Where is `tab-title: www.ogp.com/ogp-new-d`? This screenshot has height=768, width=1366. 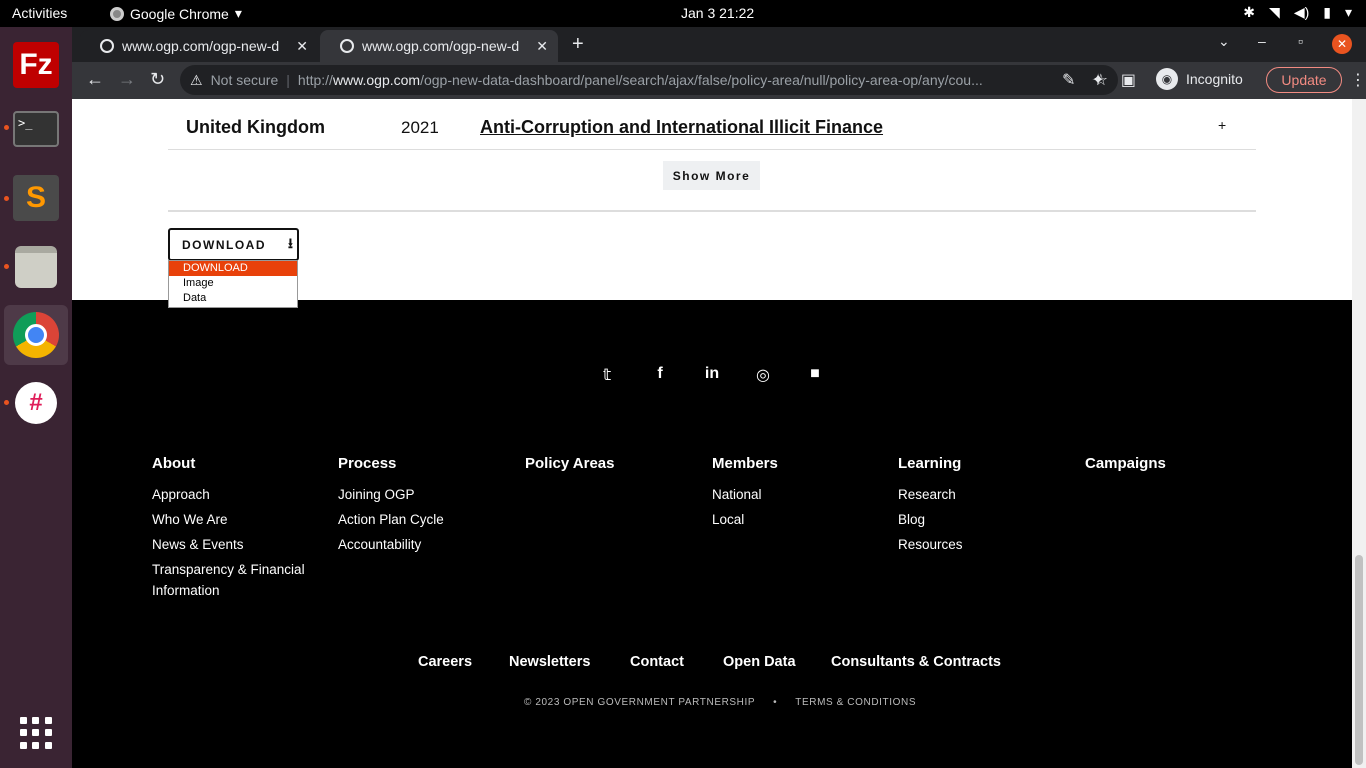 tab-title: www.ogp.com/ogp-new-d is located at coordinates (201, 46).